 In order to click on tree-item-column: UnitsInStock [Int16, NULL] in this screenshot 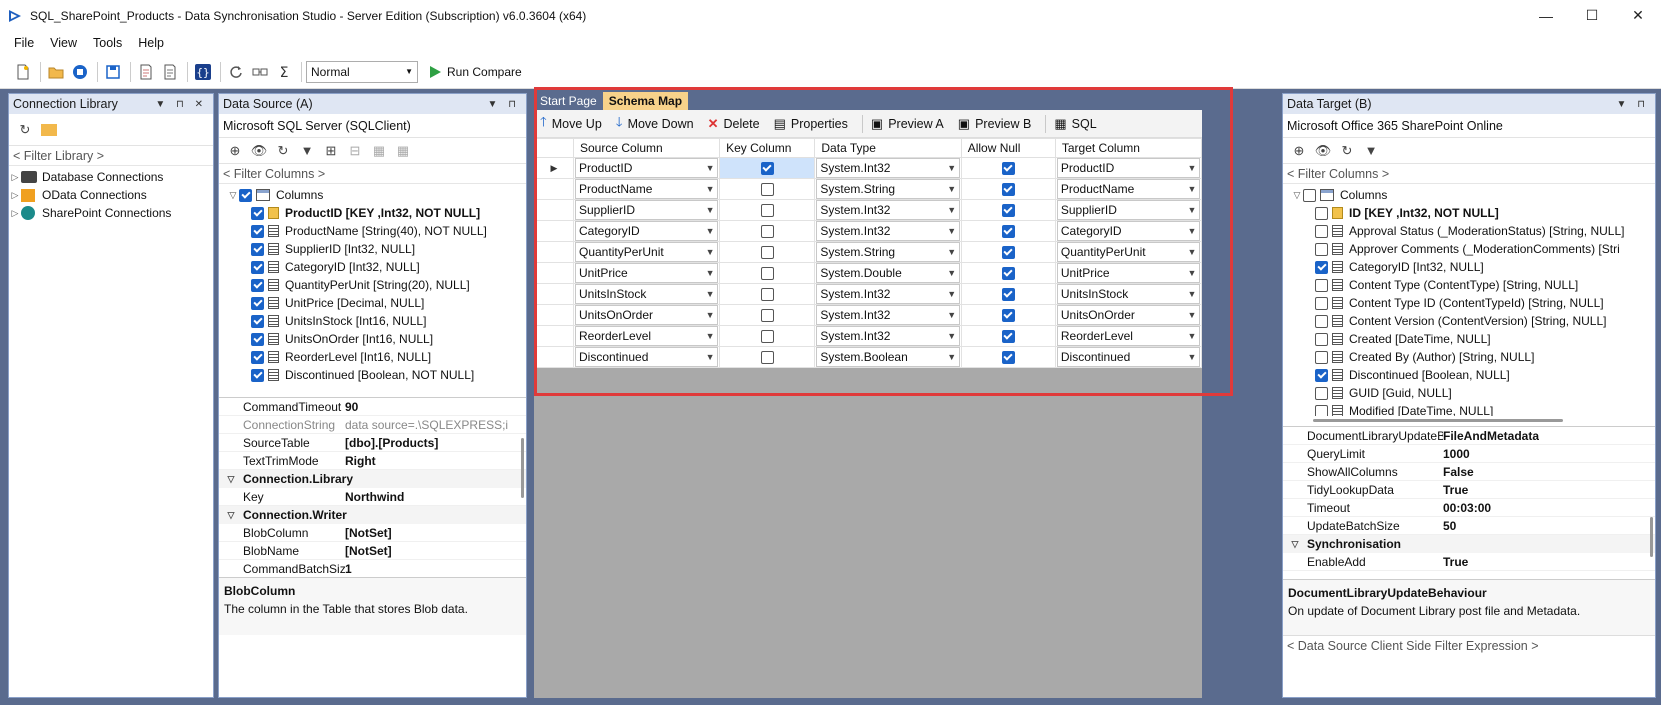, I will do `click(376, 321)`.